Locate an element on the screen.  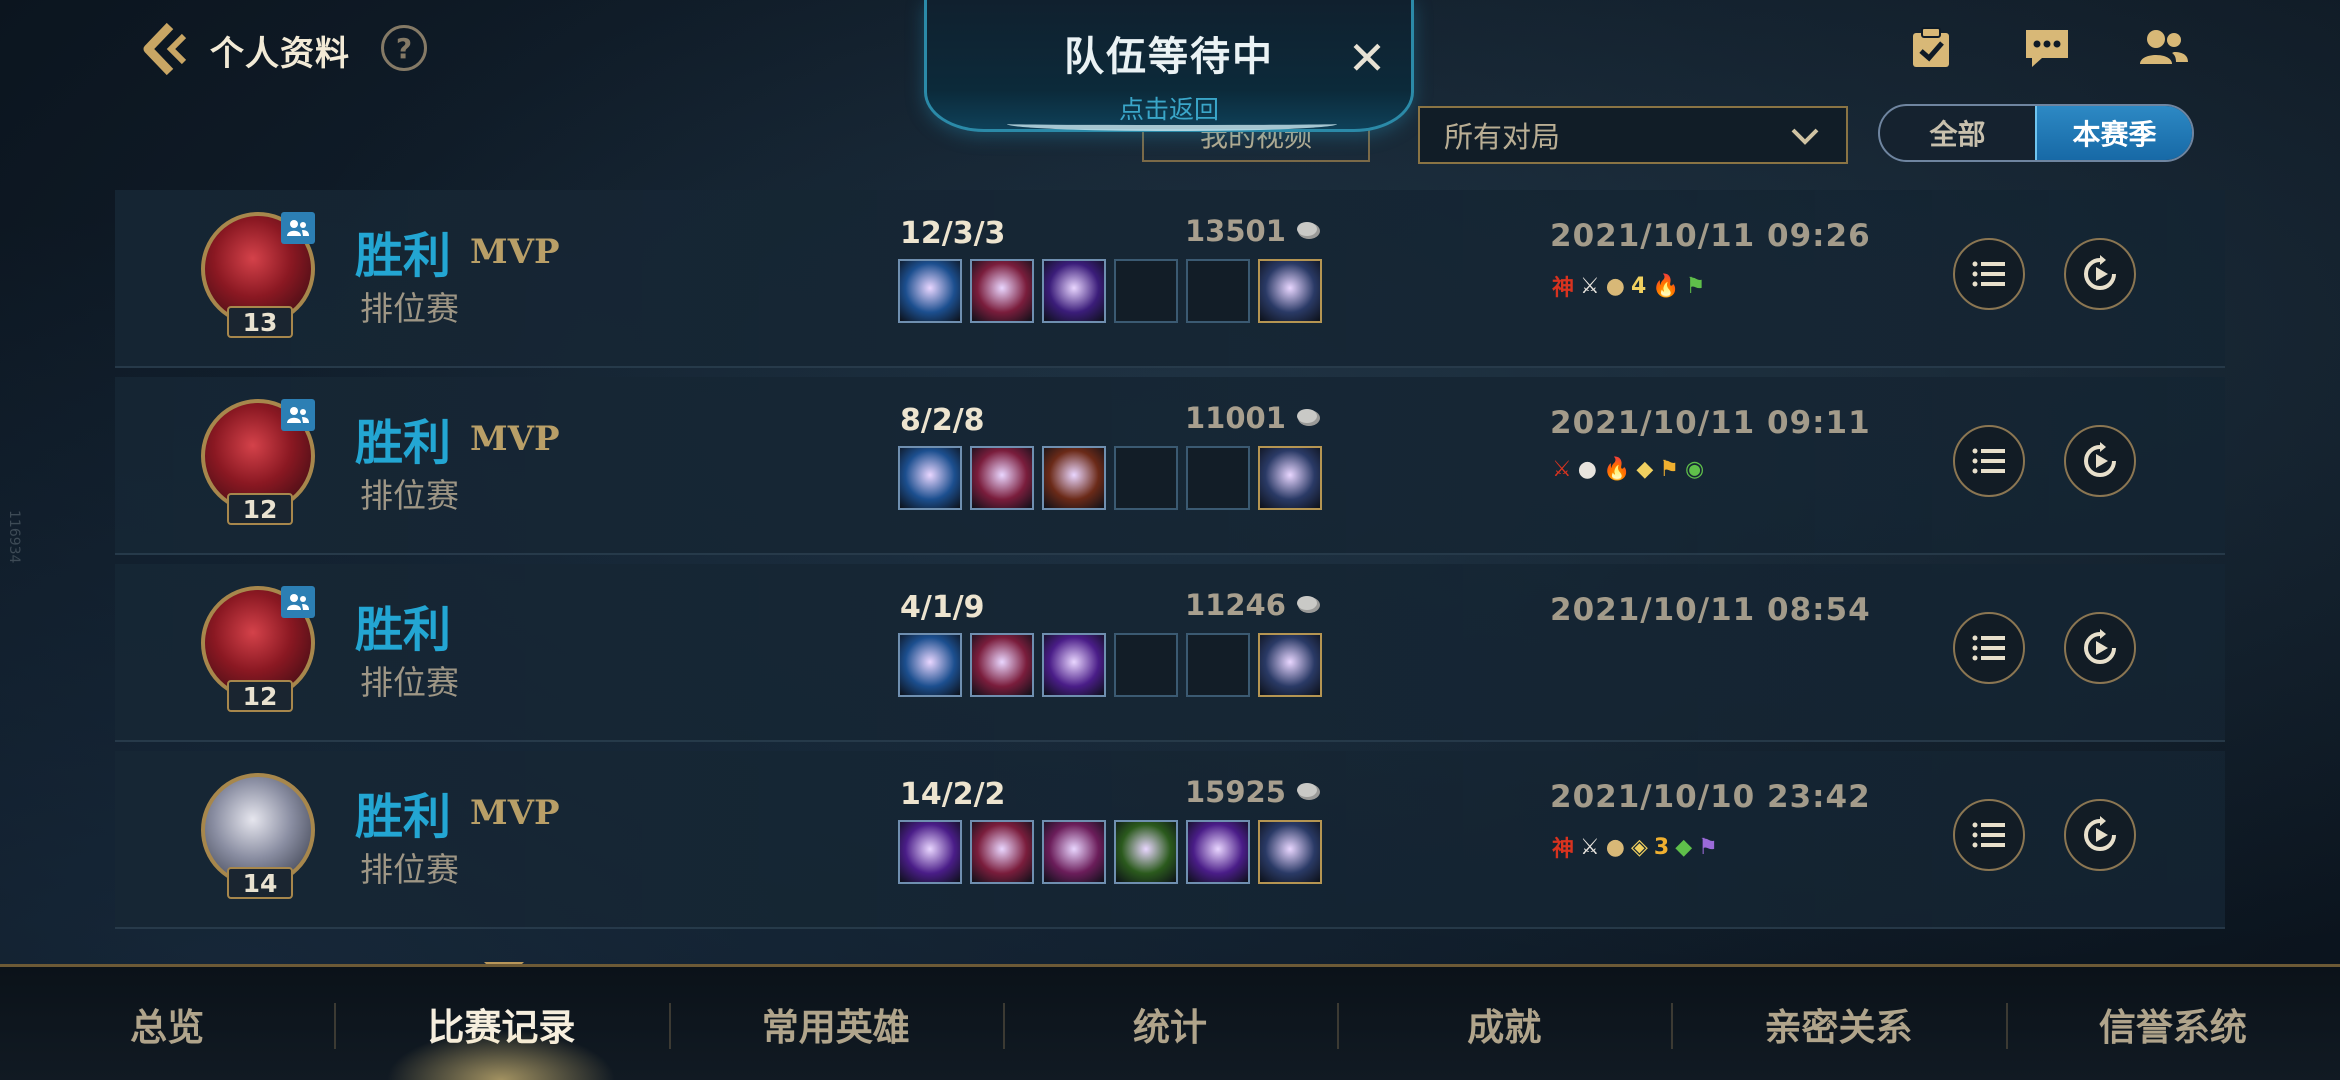
kda: 12/3/3 is located at coordinates (953, 233).